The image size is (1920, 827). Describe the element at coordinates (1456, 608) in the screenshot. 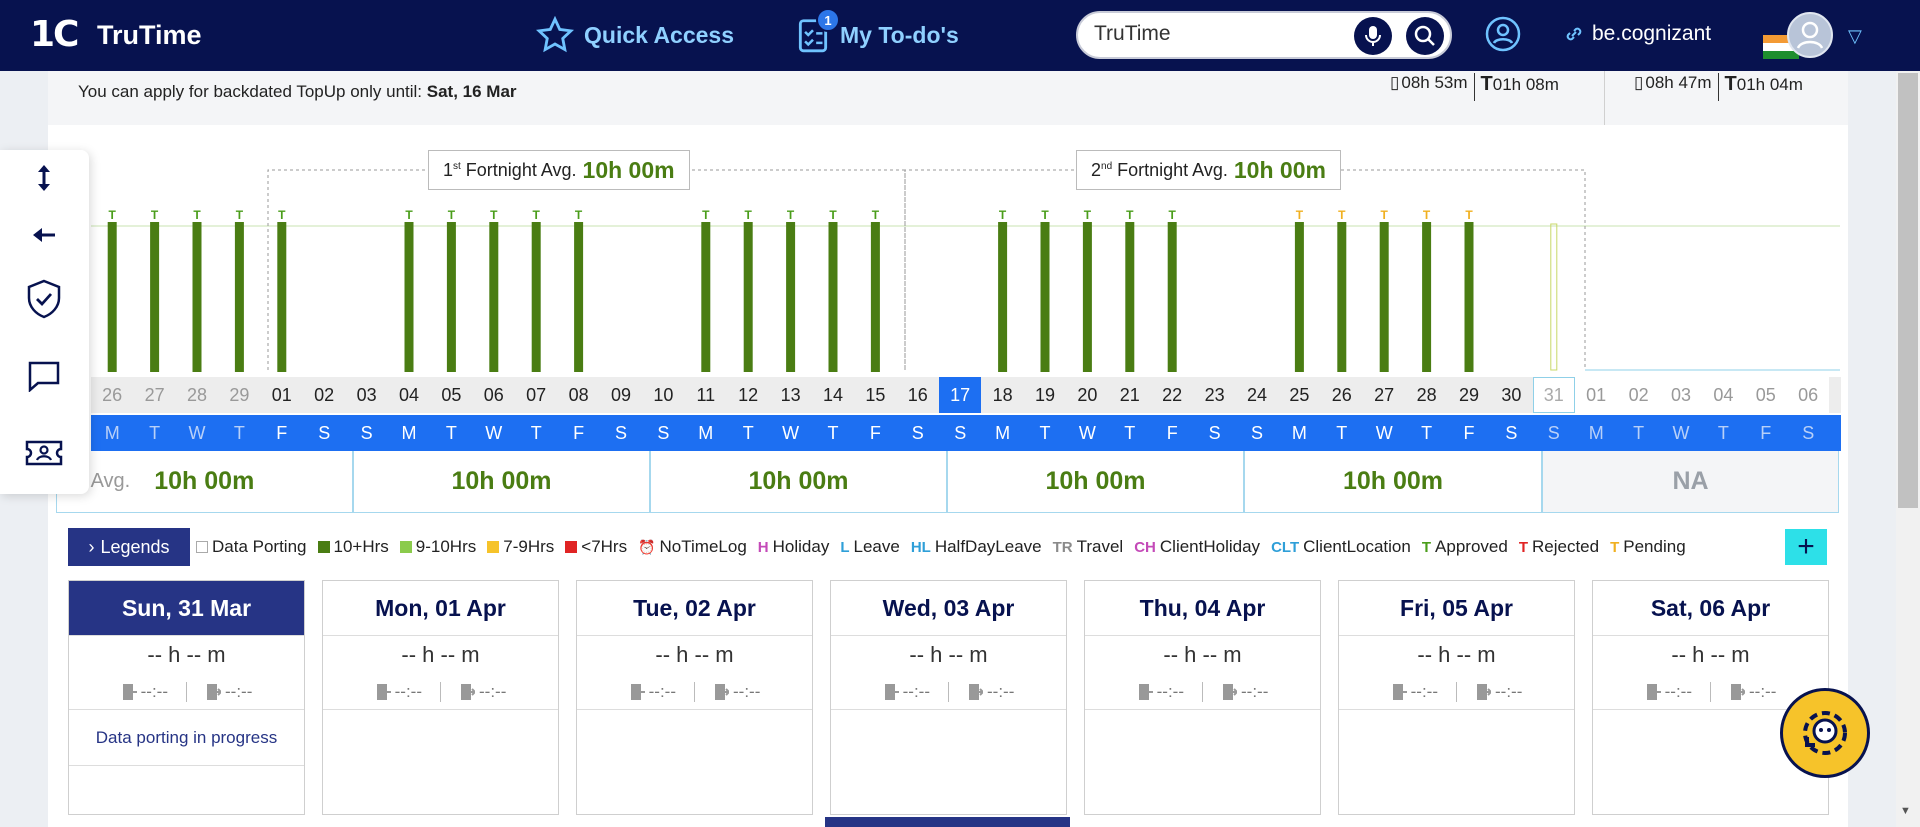

I see `day-card-title: Fri, 05 Apr` at that location.